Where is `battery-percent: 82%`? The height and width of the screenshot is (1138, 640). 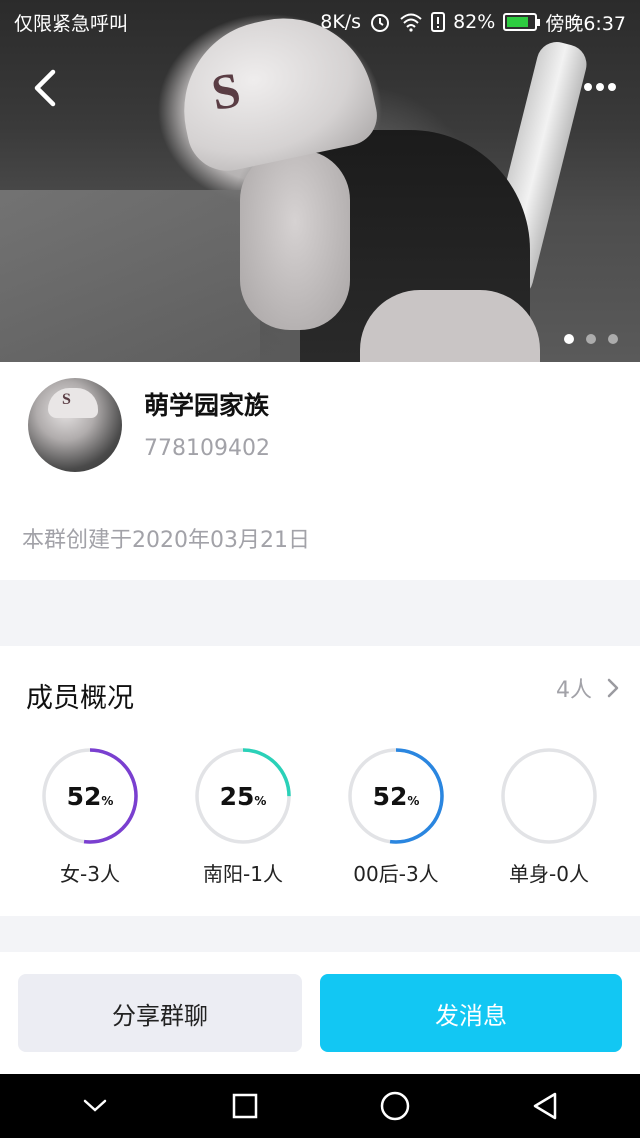 battery-percent: 82% is located at coordinates (474, 22).